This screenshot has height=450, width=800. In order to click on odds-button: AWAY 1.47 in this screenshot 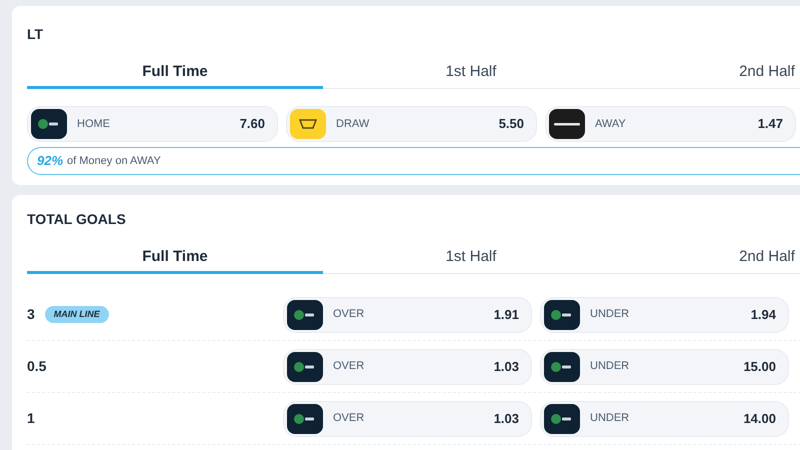, I will do `click(670, 124)`.